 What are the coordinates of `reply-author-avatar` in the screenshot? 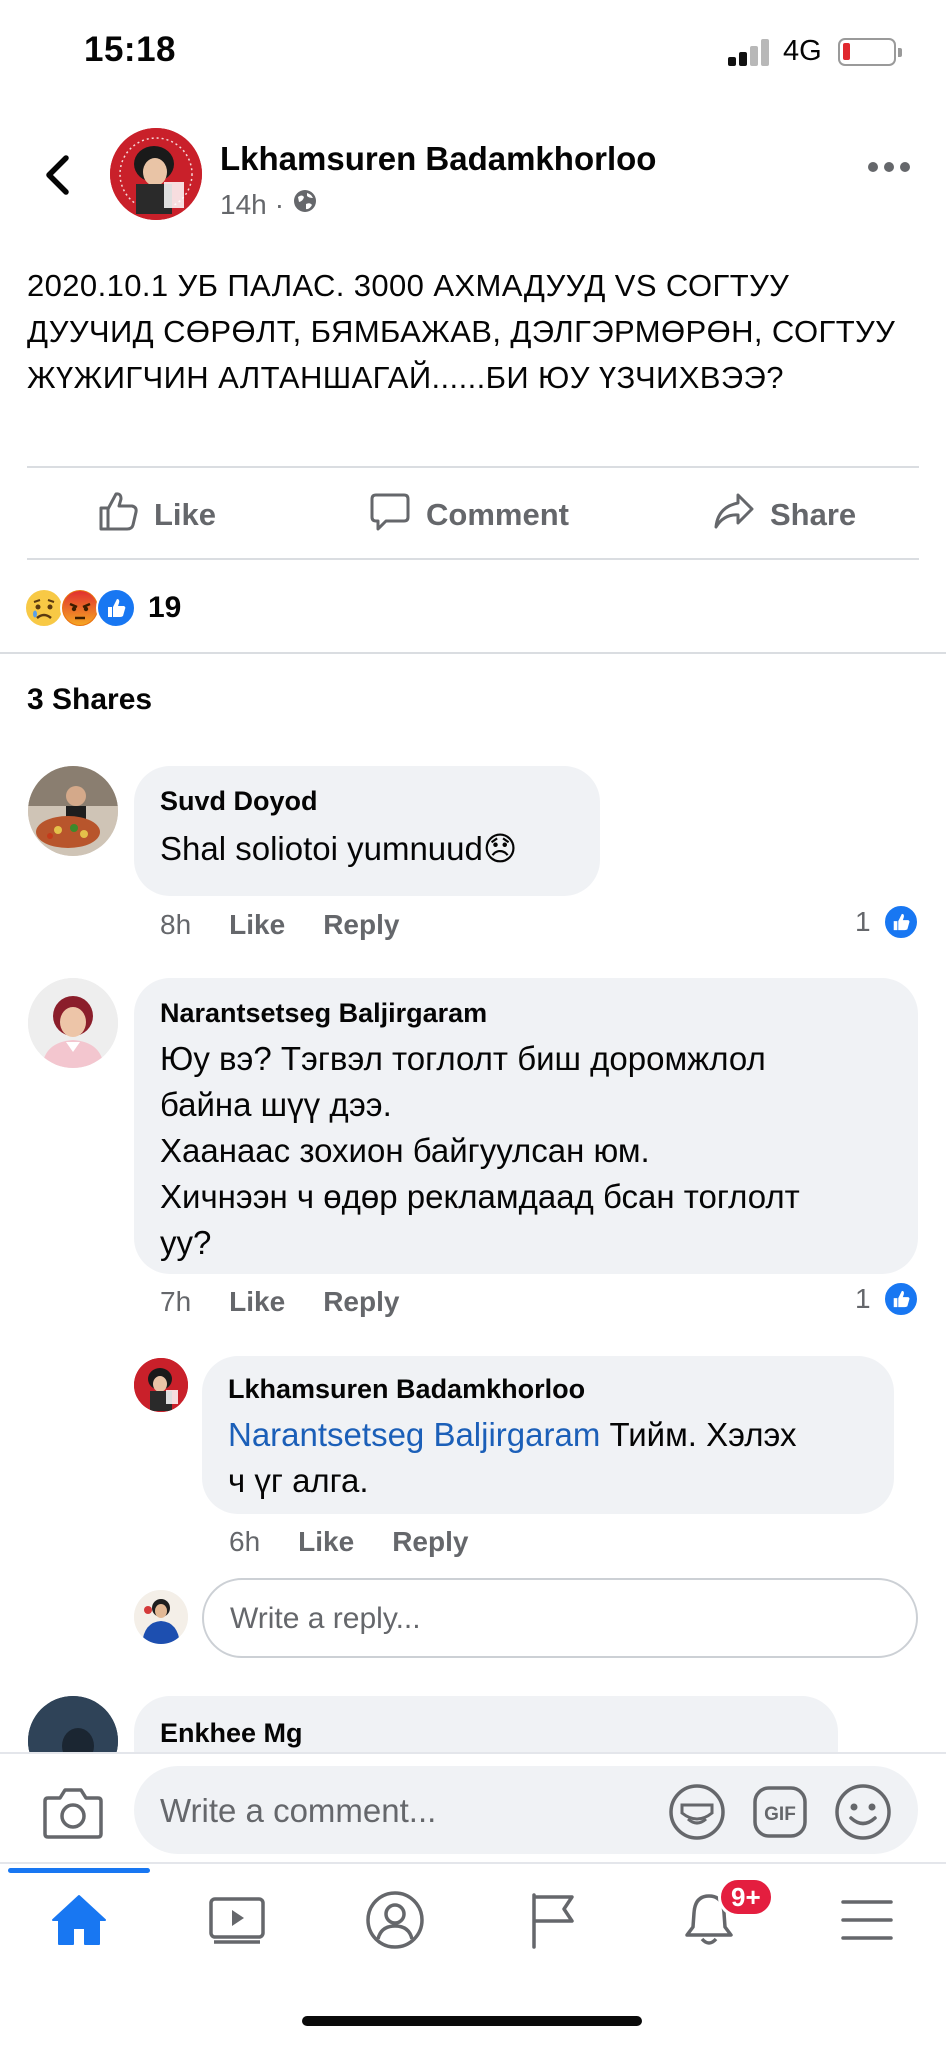 It's located at (161, 1385).